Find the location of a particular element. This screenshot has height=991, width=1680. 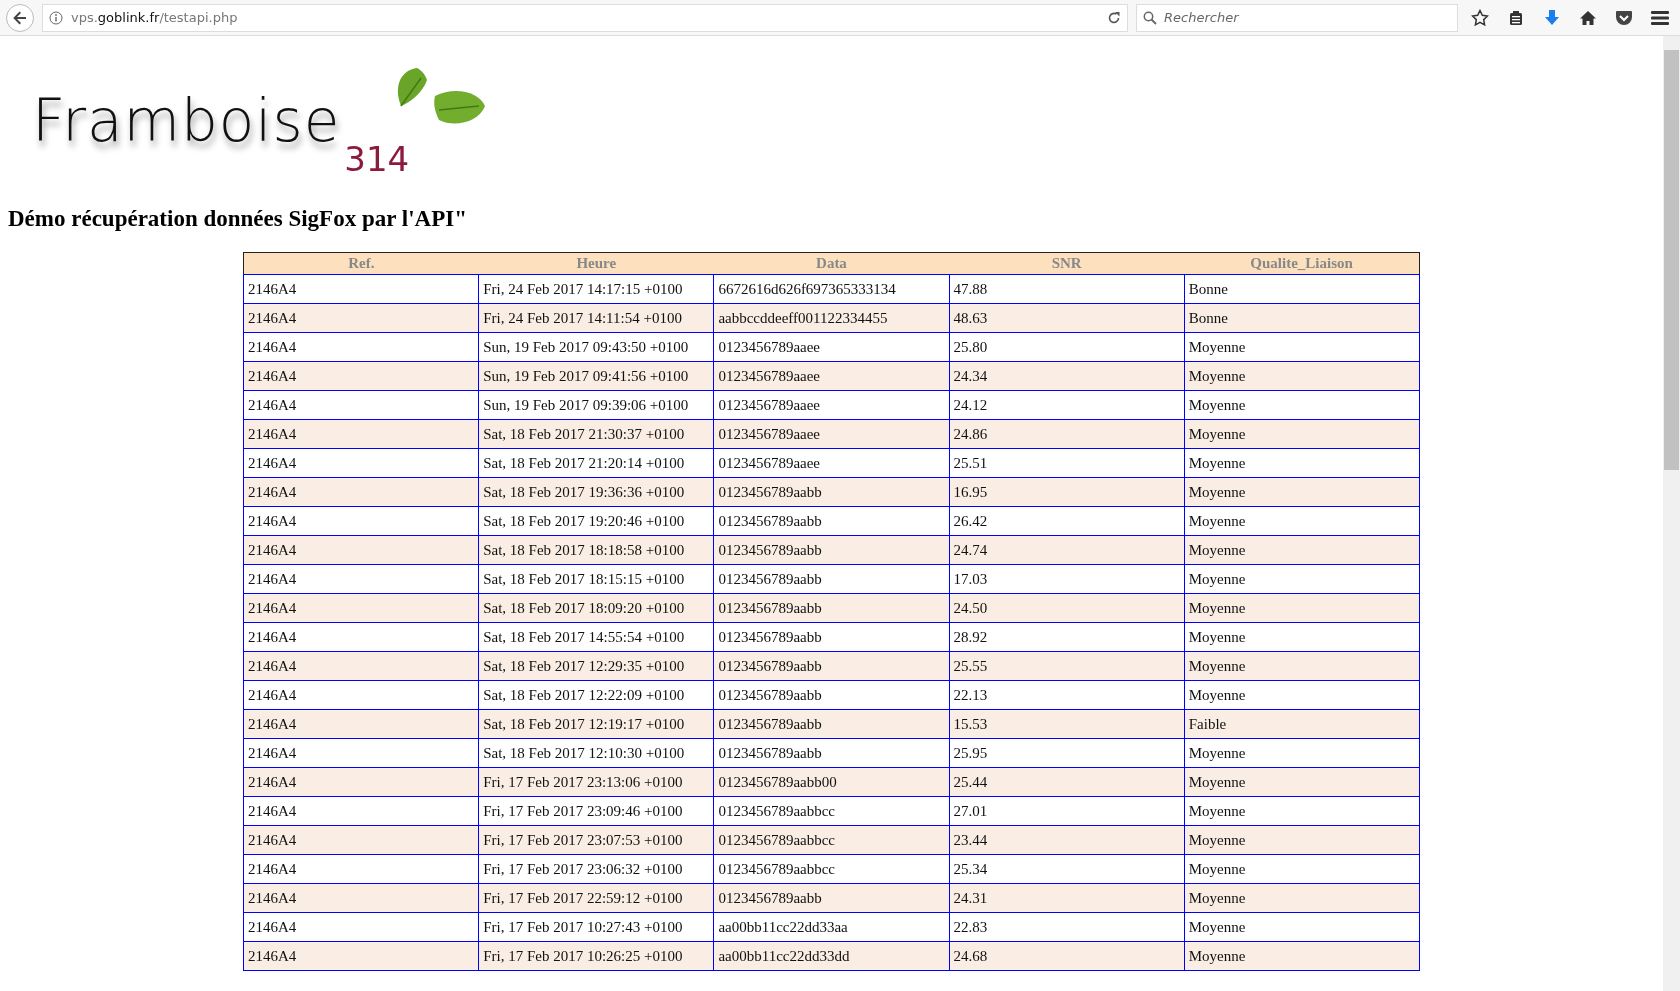

table-cell: 22.83 is located at coordinates (1067, 927).